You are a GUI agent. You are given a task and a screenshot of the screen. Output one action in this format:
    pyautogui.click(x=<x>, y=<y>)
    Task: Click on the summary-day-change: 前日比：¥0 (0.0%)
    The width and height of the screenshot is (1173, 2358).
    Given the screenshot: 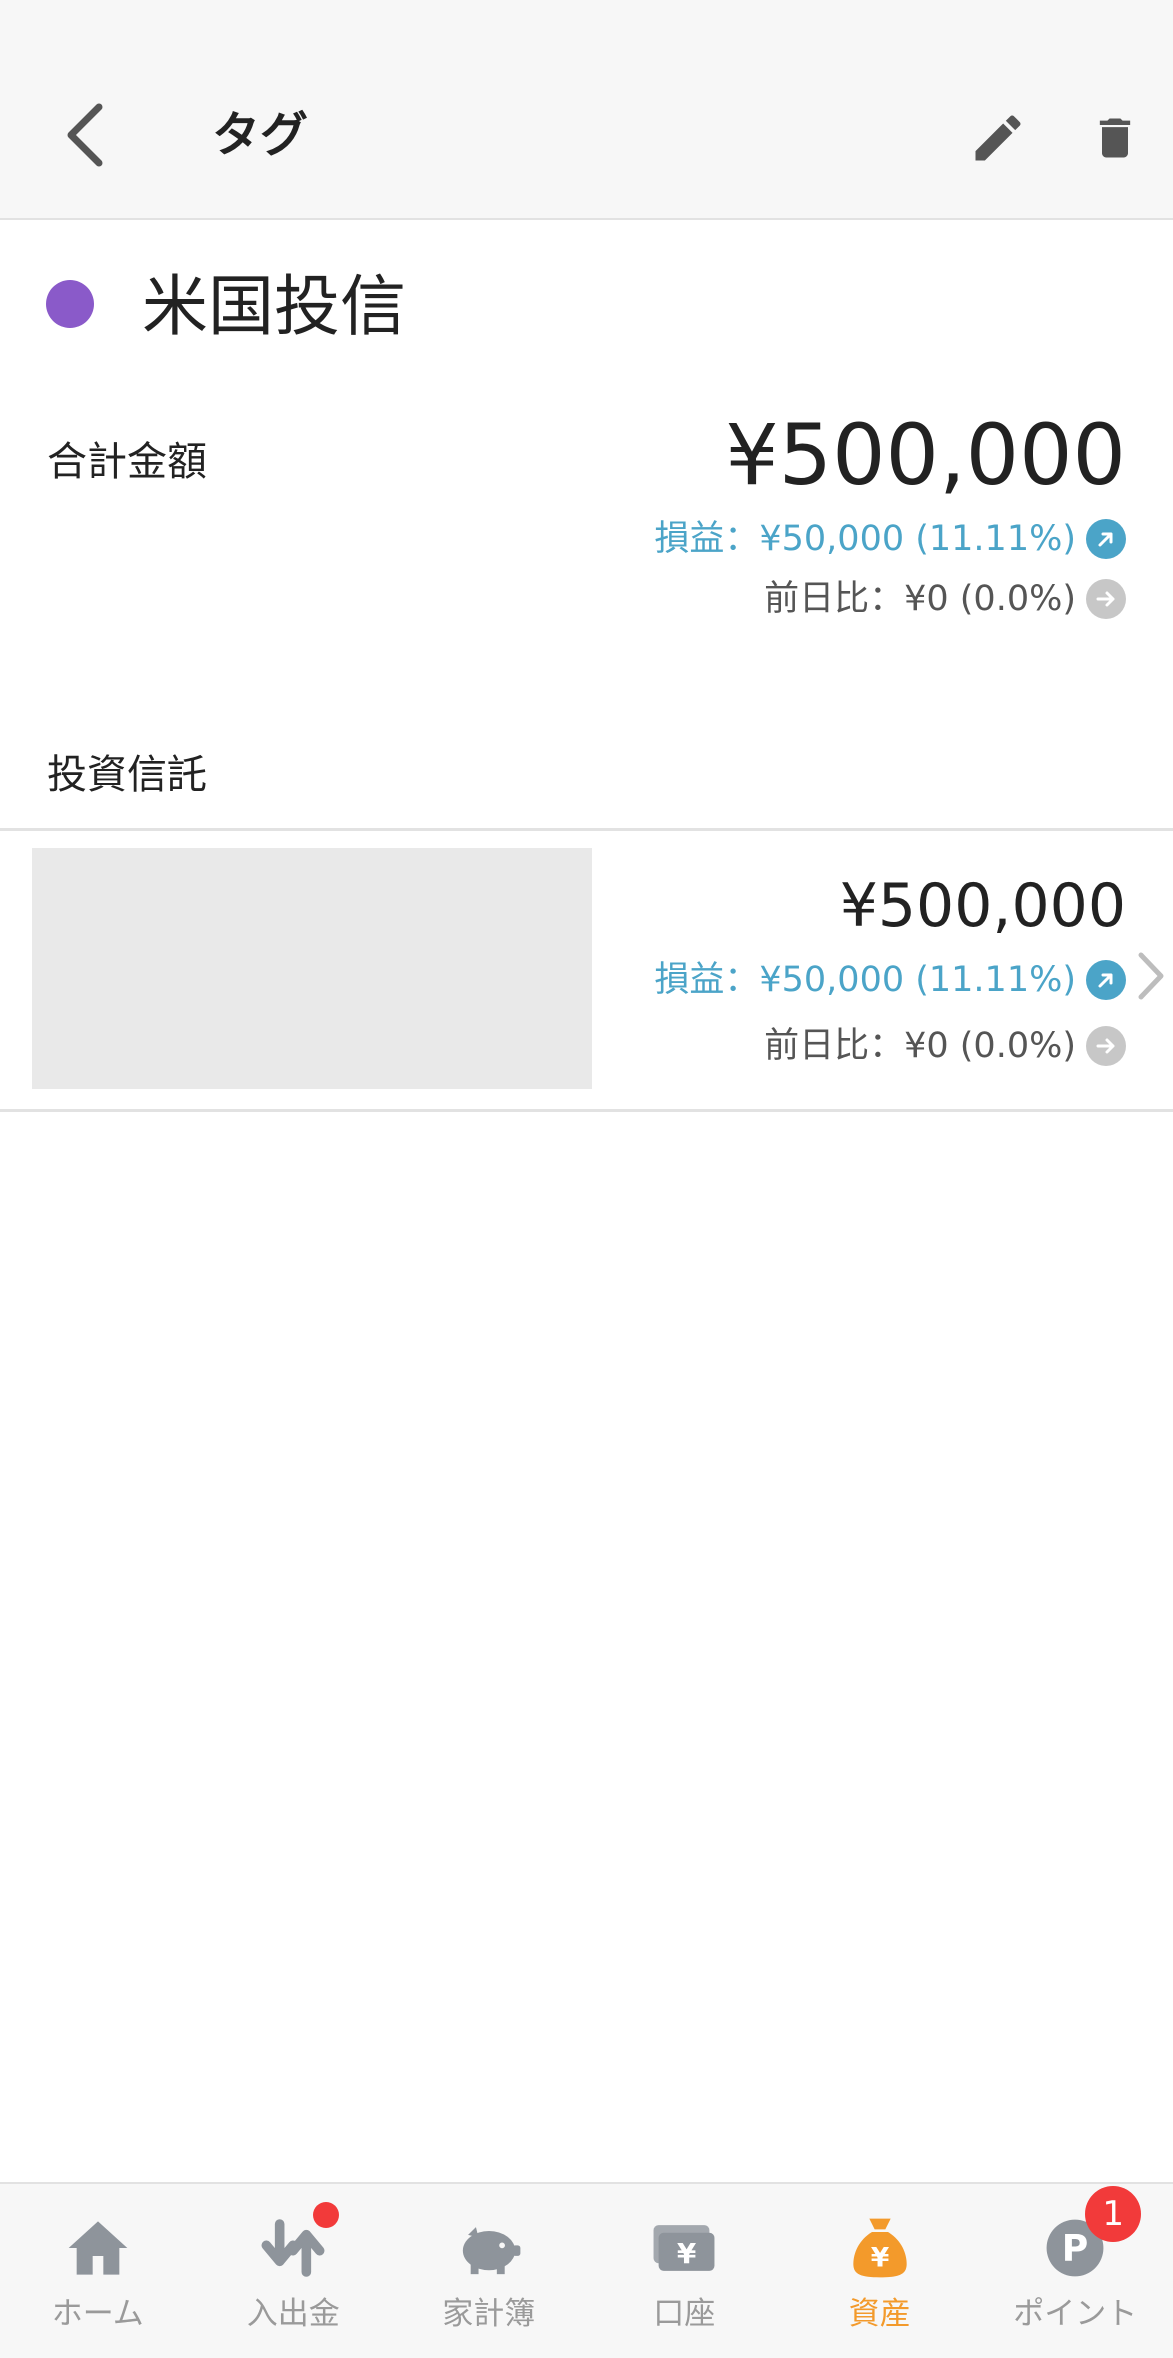 What is the action you would take?
    pyautogui.click(x=945, y=599)
    